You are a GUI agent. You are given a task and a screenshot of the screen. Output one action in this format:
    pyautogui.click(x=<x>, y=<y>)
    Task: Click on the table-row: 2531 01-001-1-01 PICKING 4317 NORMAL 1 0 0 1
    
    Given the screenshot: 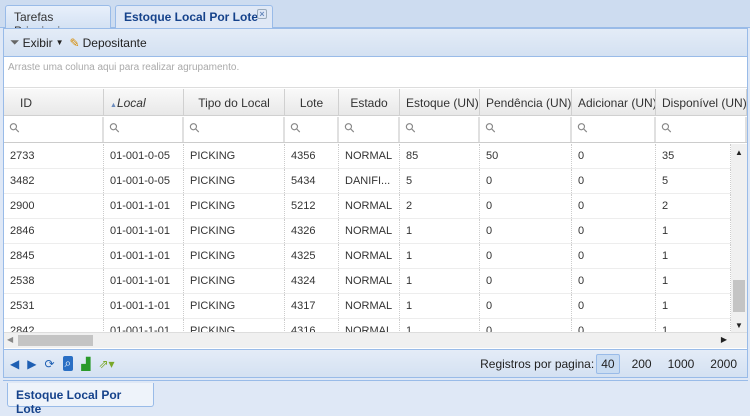 What is the action you would take?
    pyautogui.click(x=367, y=306)
    